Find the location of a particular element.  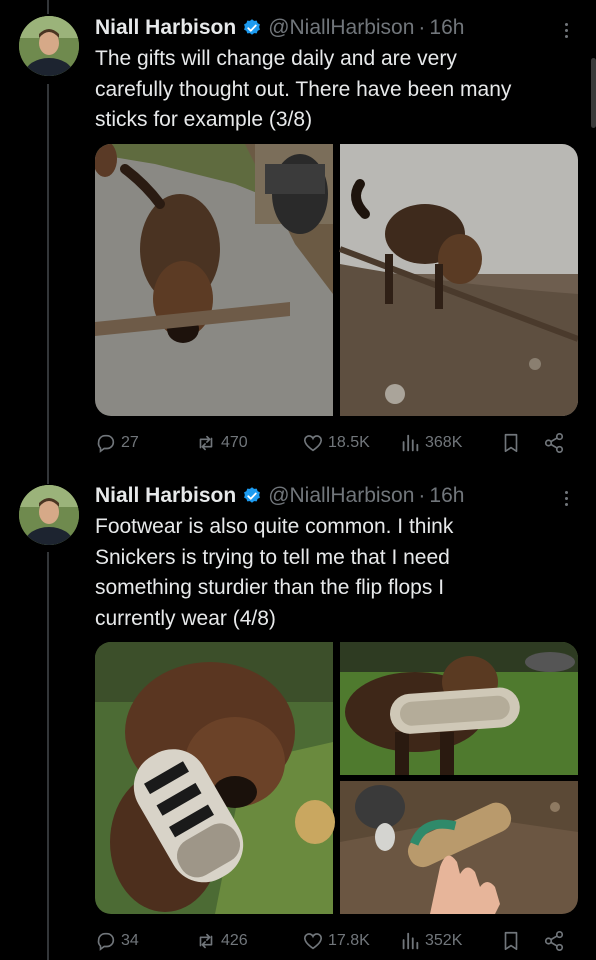

tweet-actions: 34 426 17.8K 352K is located at coordinates (335, 941).